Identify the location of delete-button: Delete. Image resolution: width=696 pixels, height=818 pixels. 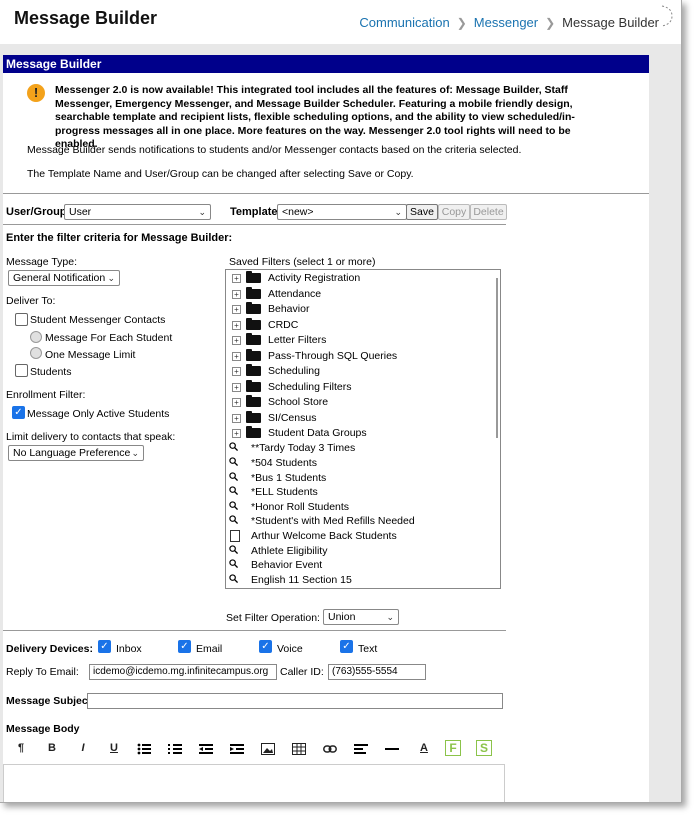
(488, 212).